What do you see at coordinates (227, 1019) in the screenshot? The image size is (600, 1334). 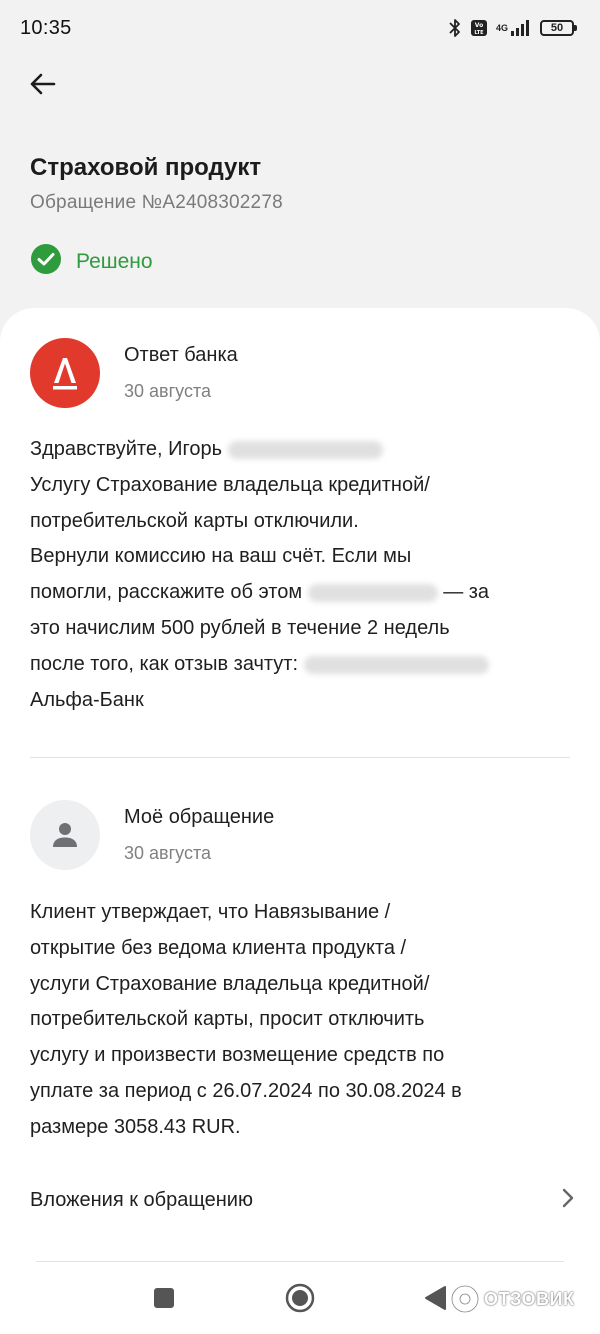 I see `user-line-4: потребительской карты, просит отключить` at bounding box center [227, 1019].